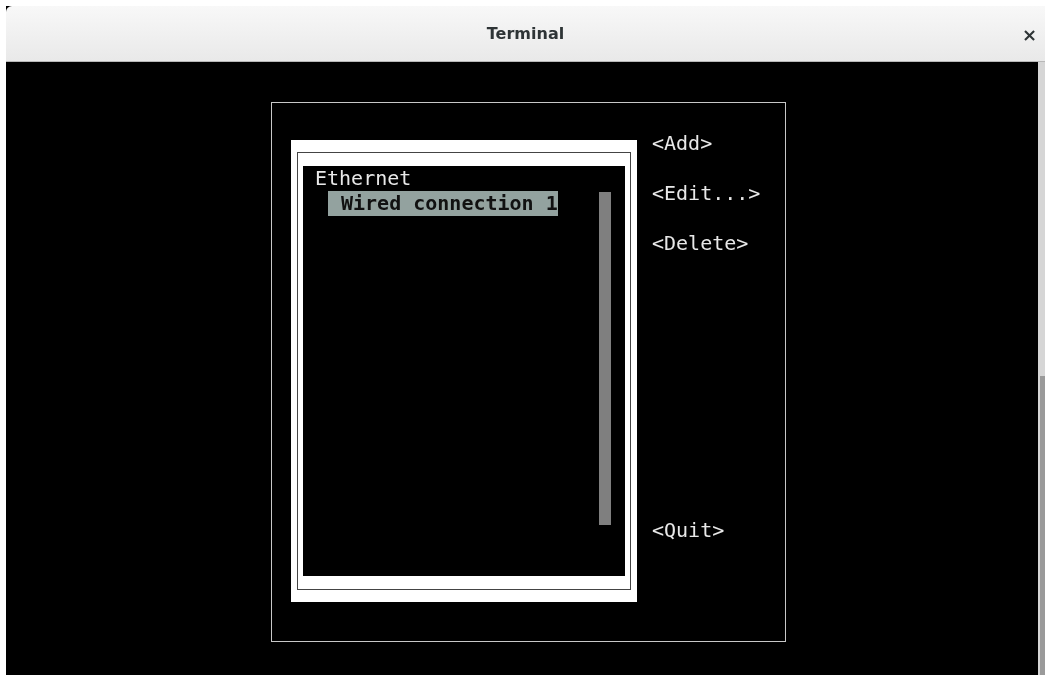 Image resolution: width=1045 pixels, height=675 pixels. I want to click on list-item: Ethernet, so click(363, 178).